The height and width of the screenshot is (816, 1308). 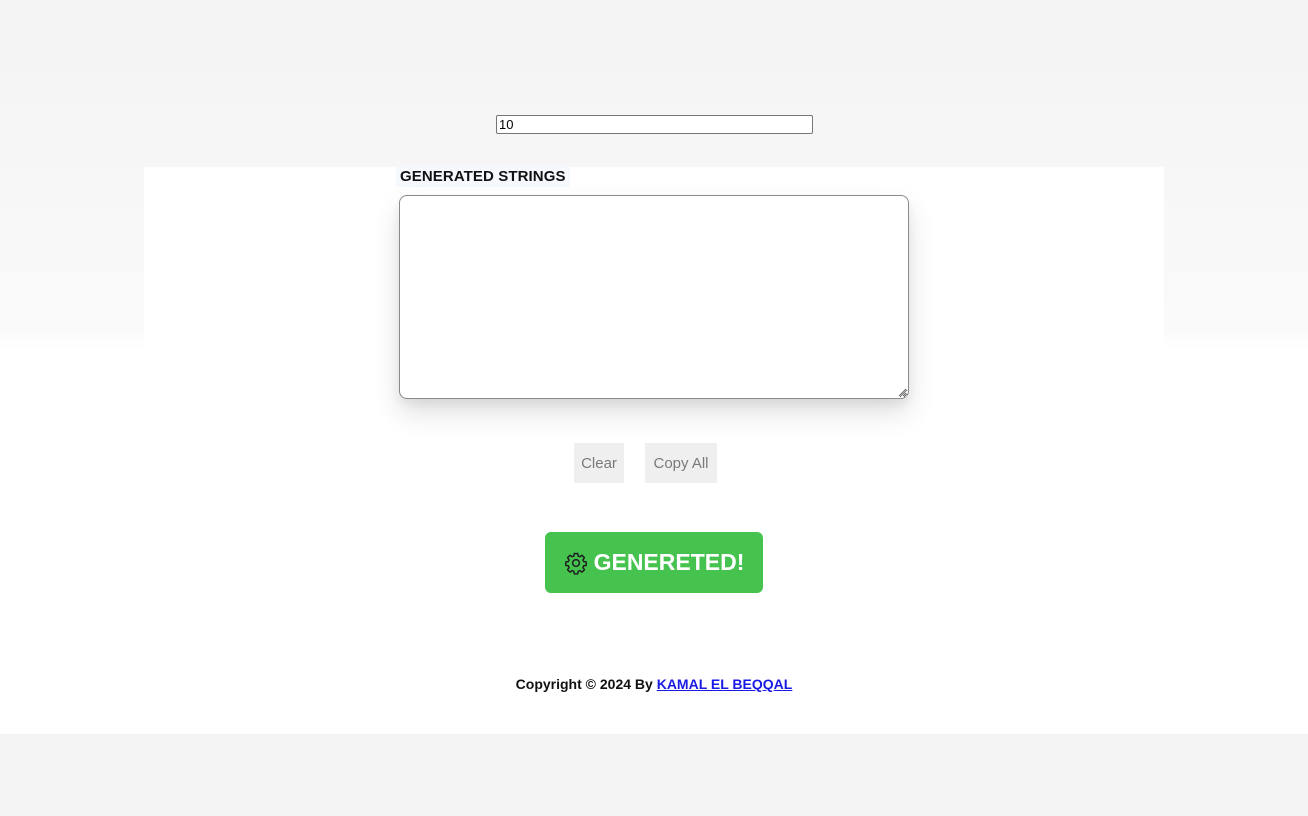 I want to click on generated-strings-textarea, so click(x=654, y=297).